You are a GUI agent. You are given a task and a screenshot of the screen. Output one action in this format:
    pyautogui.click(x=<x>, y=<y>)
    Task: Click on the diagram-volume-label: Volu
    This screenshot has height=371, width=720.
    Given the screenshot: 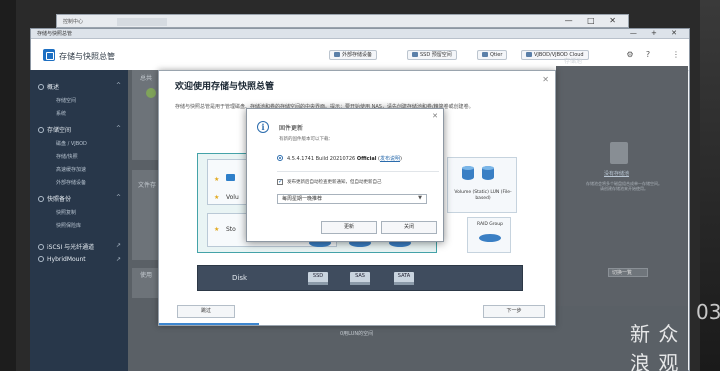 What is the action you would take?
    pyautogui.click(x=232, y=197)
    